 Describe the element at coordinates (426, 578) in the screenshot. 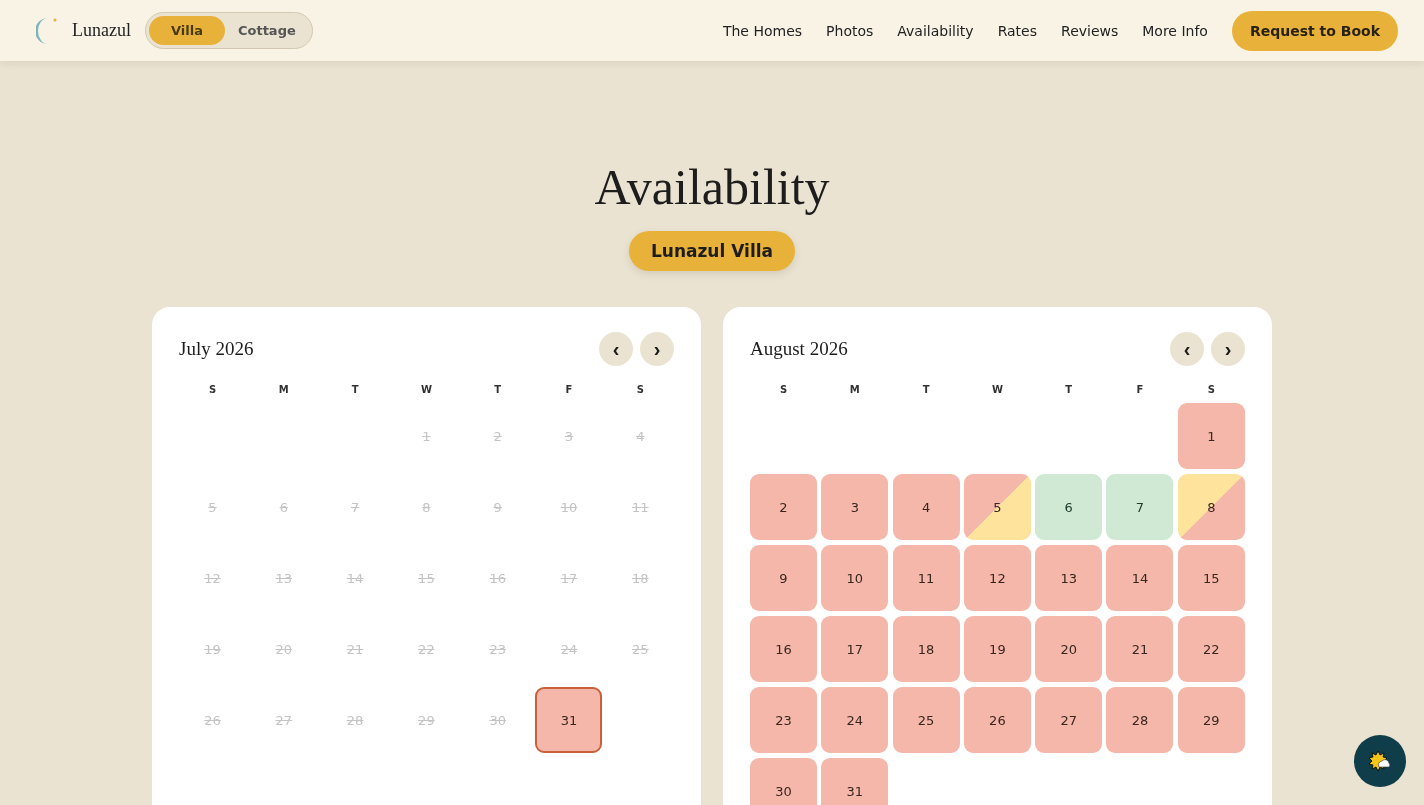

I see `past-date: 15` at that location.